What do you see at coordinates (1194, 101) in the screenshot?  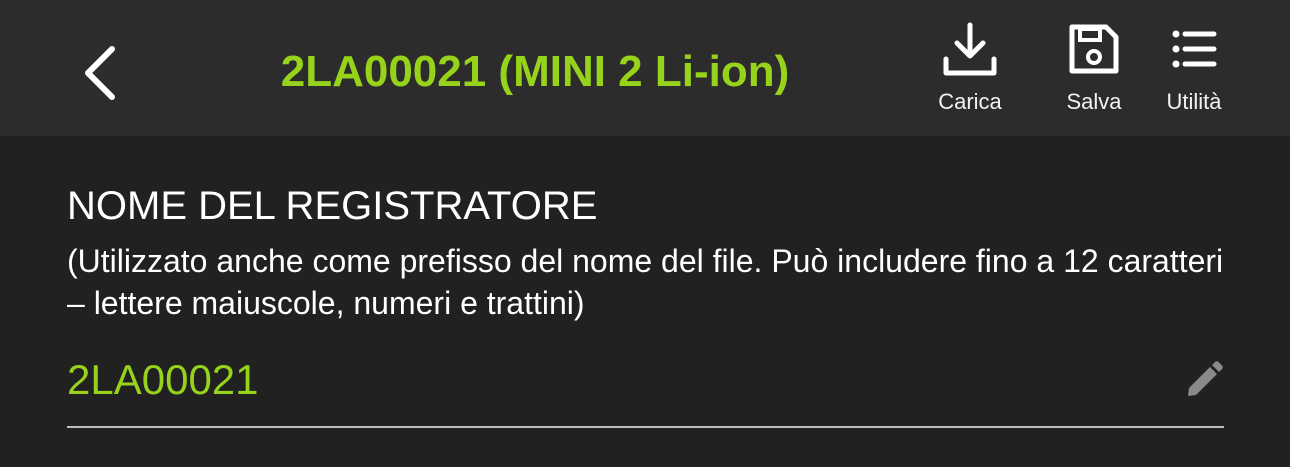 I see `utilities-button-label: Utilità` at bounding box center [1194, 101].